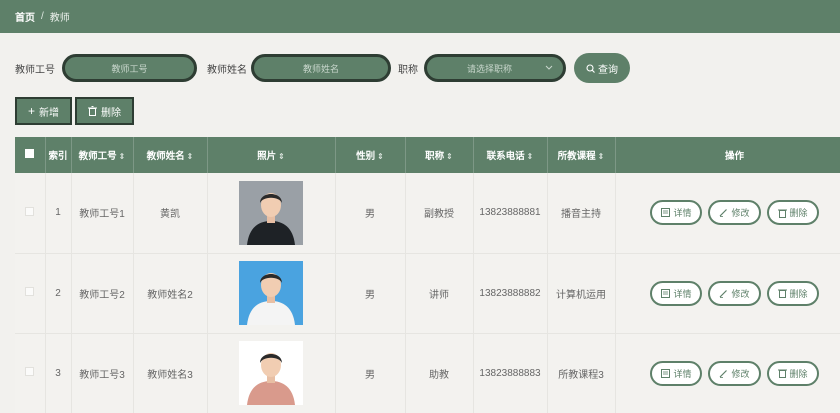  I want to click on col-course: 所教课程 ⇕, so click(581, 155).